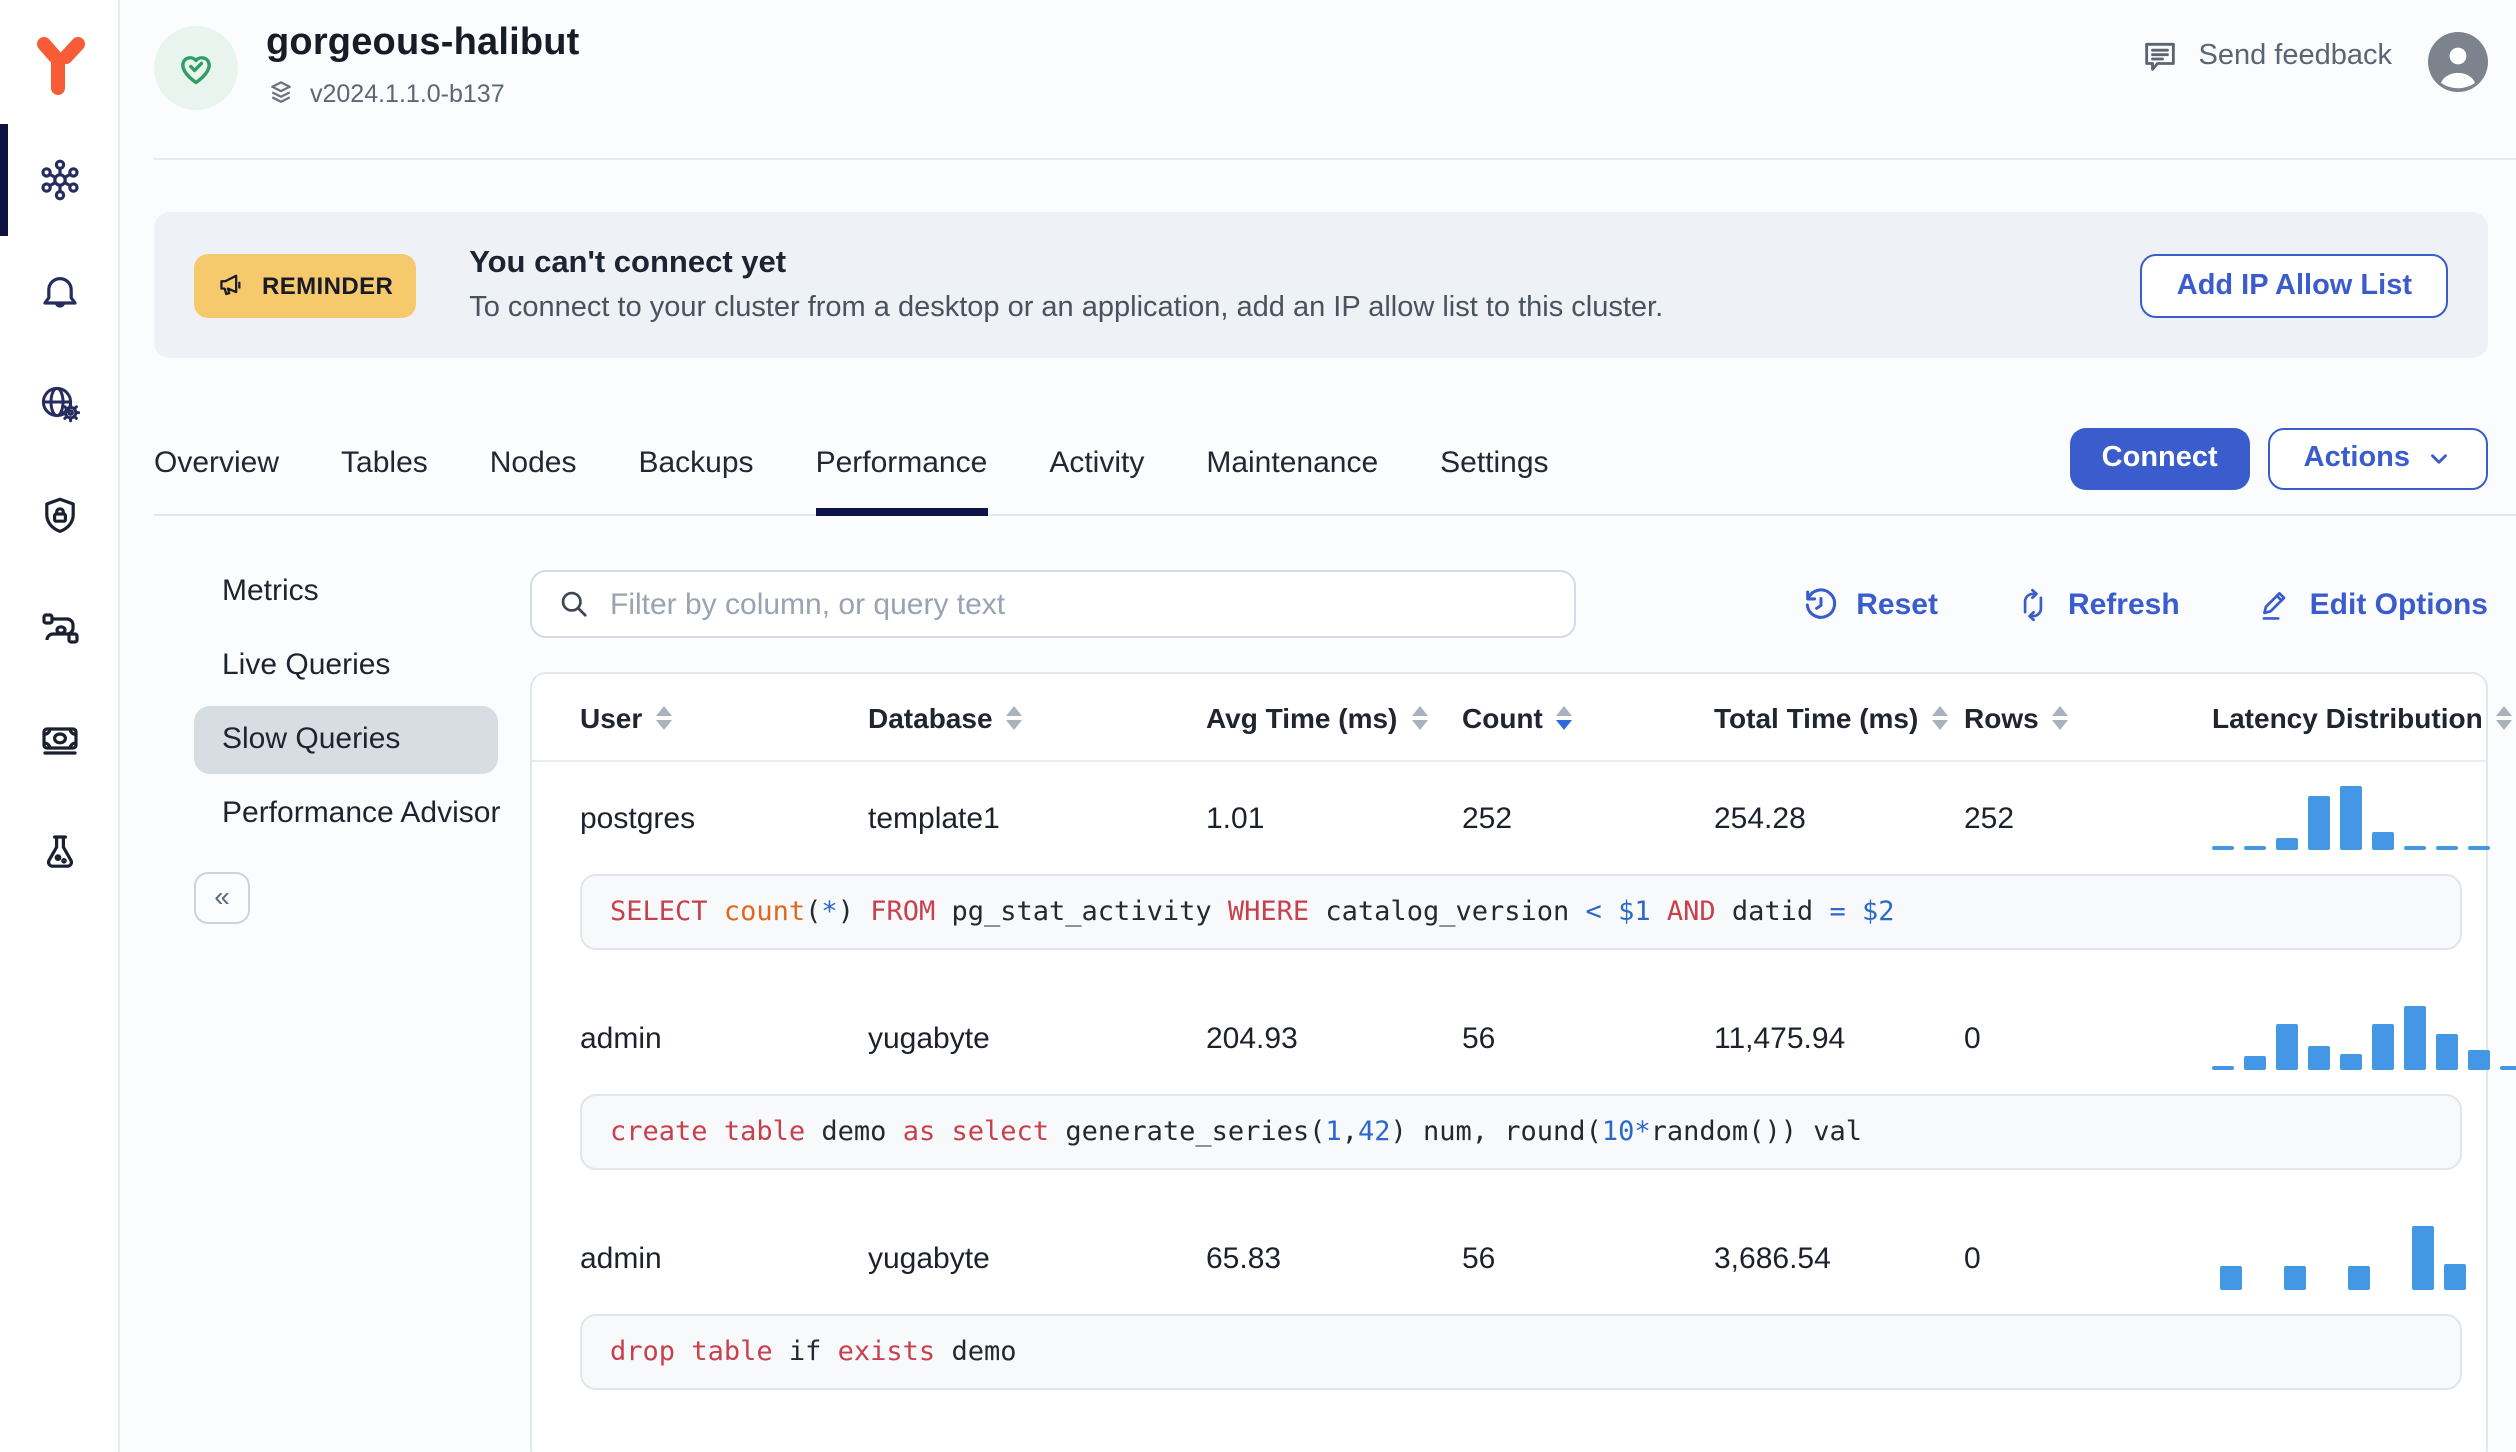  What do you see at coordinates (2161, 56) in the screenshot?
I see `feedback-bubble-icon` at bounding box center [2161, 56].